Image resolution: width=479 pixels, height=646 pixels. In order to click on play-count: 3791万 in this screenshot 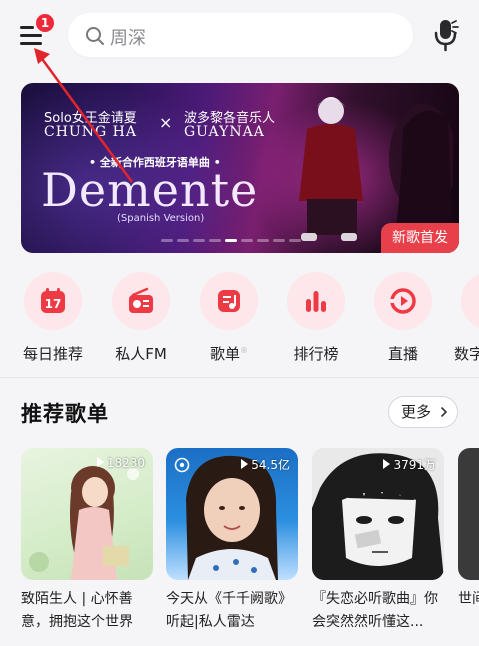, I will do `click(409, 464)`.